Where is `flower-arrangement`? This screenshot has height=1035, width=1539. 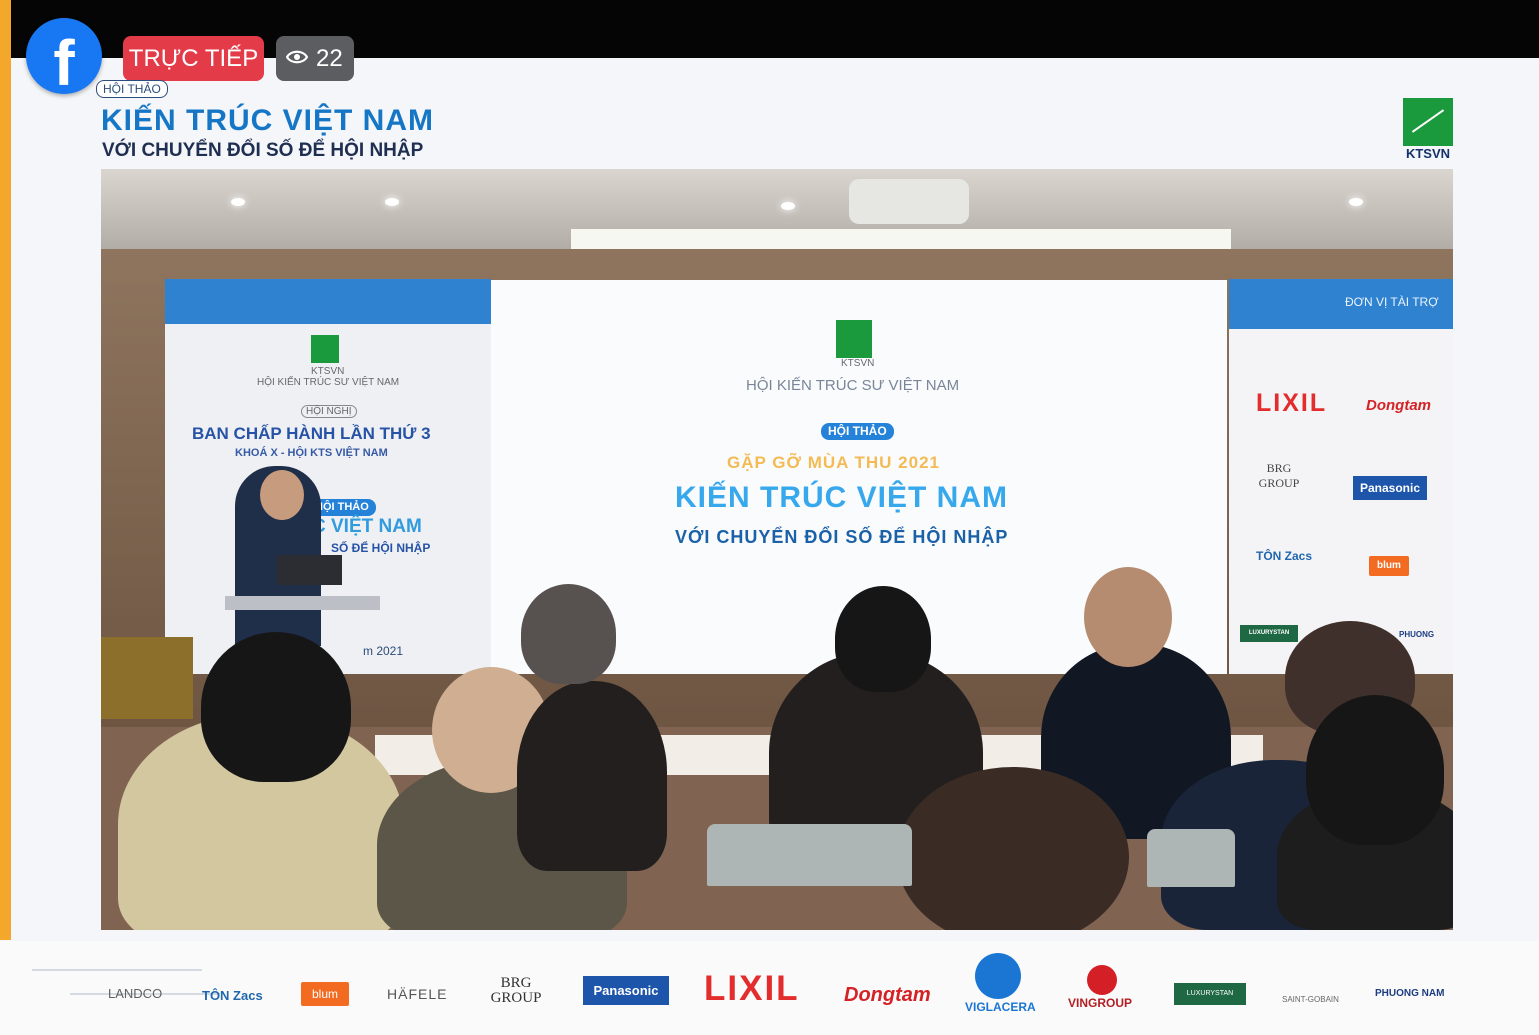
flower-arrangement is located at coordinates (147, 678).